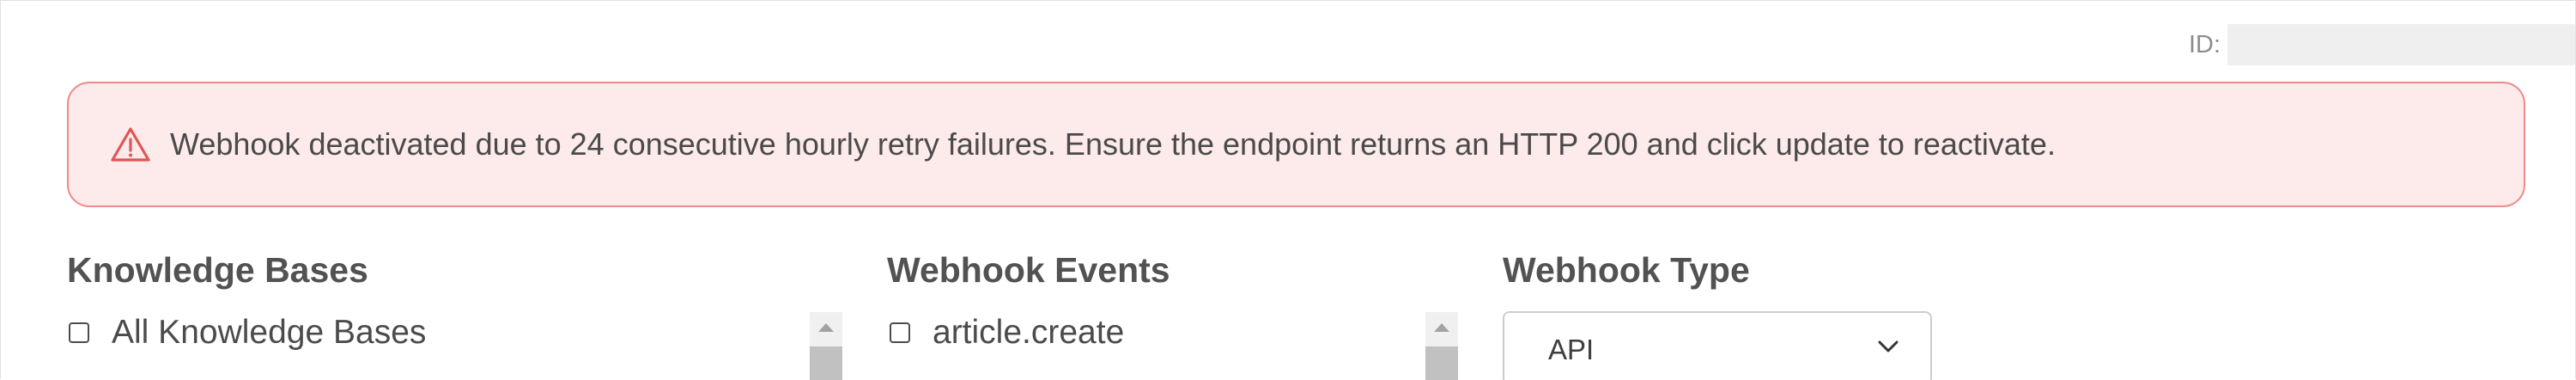 The width and height of the screenshot is (2576, 380). Describe the element at coordinates (1888, 346) in the screenshot. I see `chevron-down-icon` at that location.